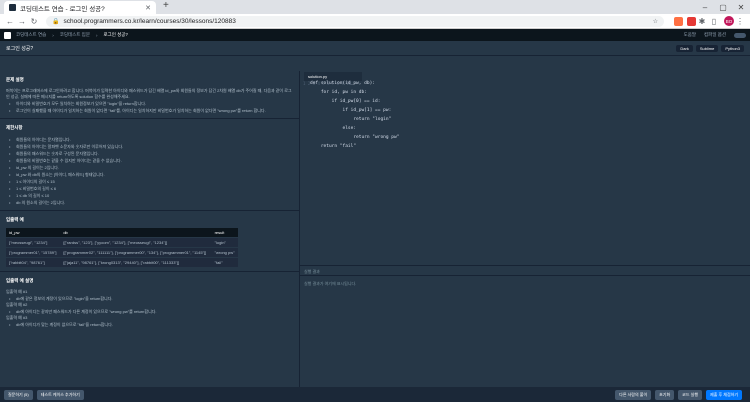 This screenshot has width=750, height=402. What do you see at coordinates (351, 119) in the screenshot?
I see `code-line: return "login"` at bounding box center [351, 119].